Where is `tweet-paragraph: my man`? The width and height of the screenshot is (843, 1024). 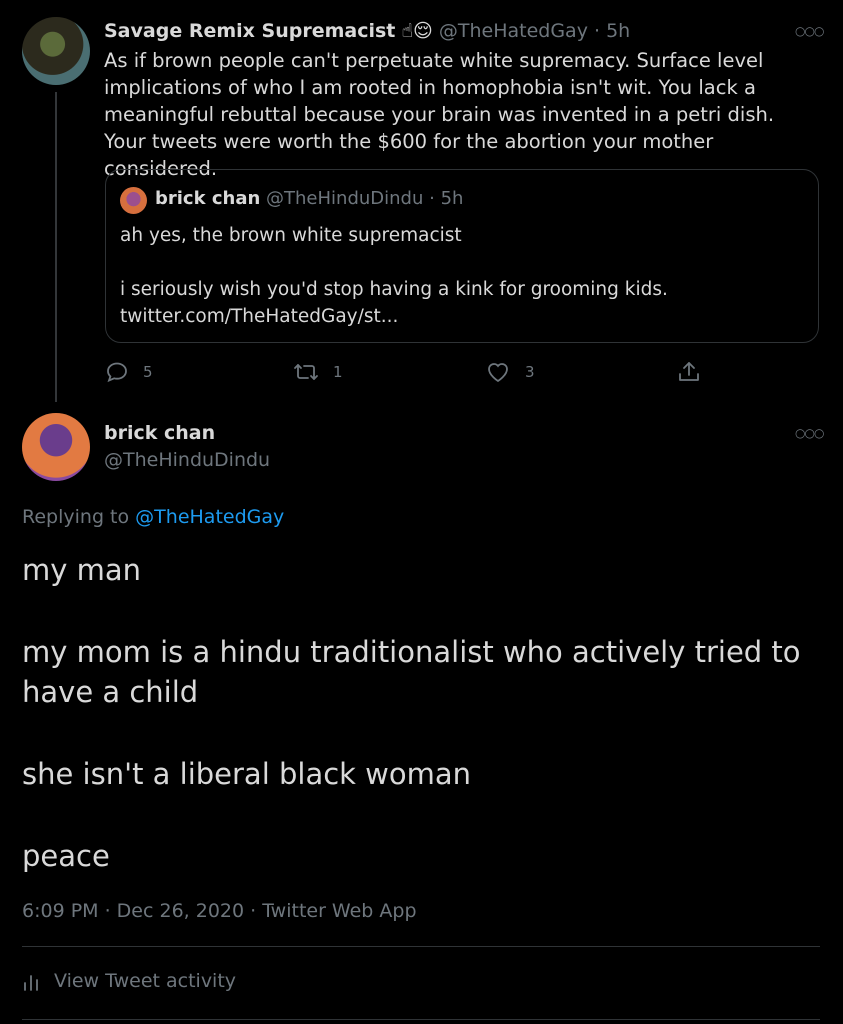
tweet-paragraph: my man is located at coordinates (82, 570).